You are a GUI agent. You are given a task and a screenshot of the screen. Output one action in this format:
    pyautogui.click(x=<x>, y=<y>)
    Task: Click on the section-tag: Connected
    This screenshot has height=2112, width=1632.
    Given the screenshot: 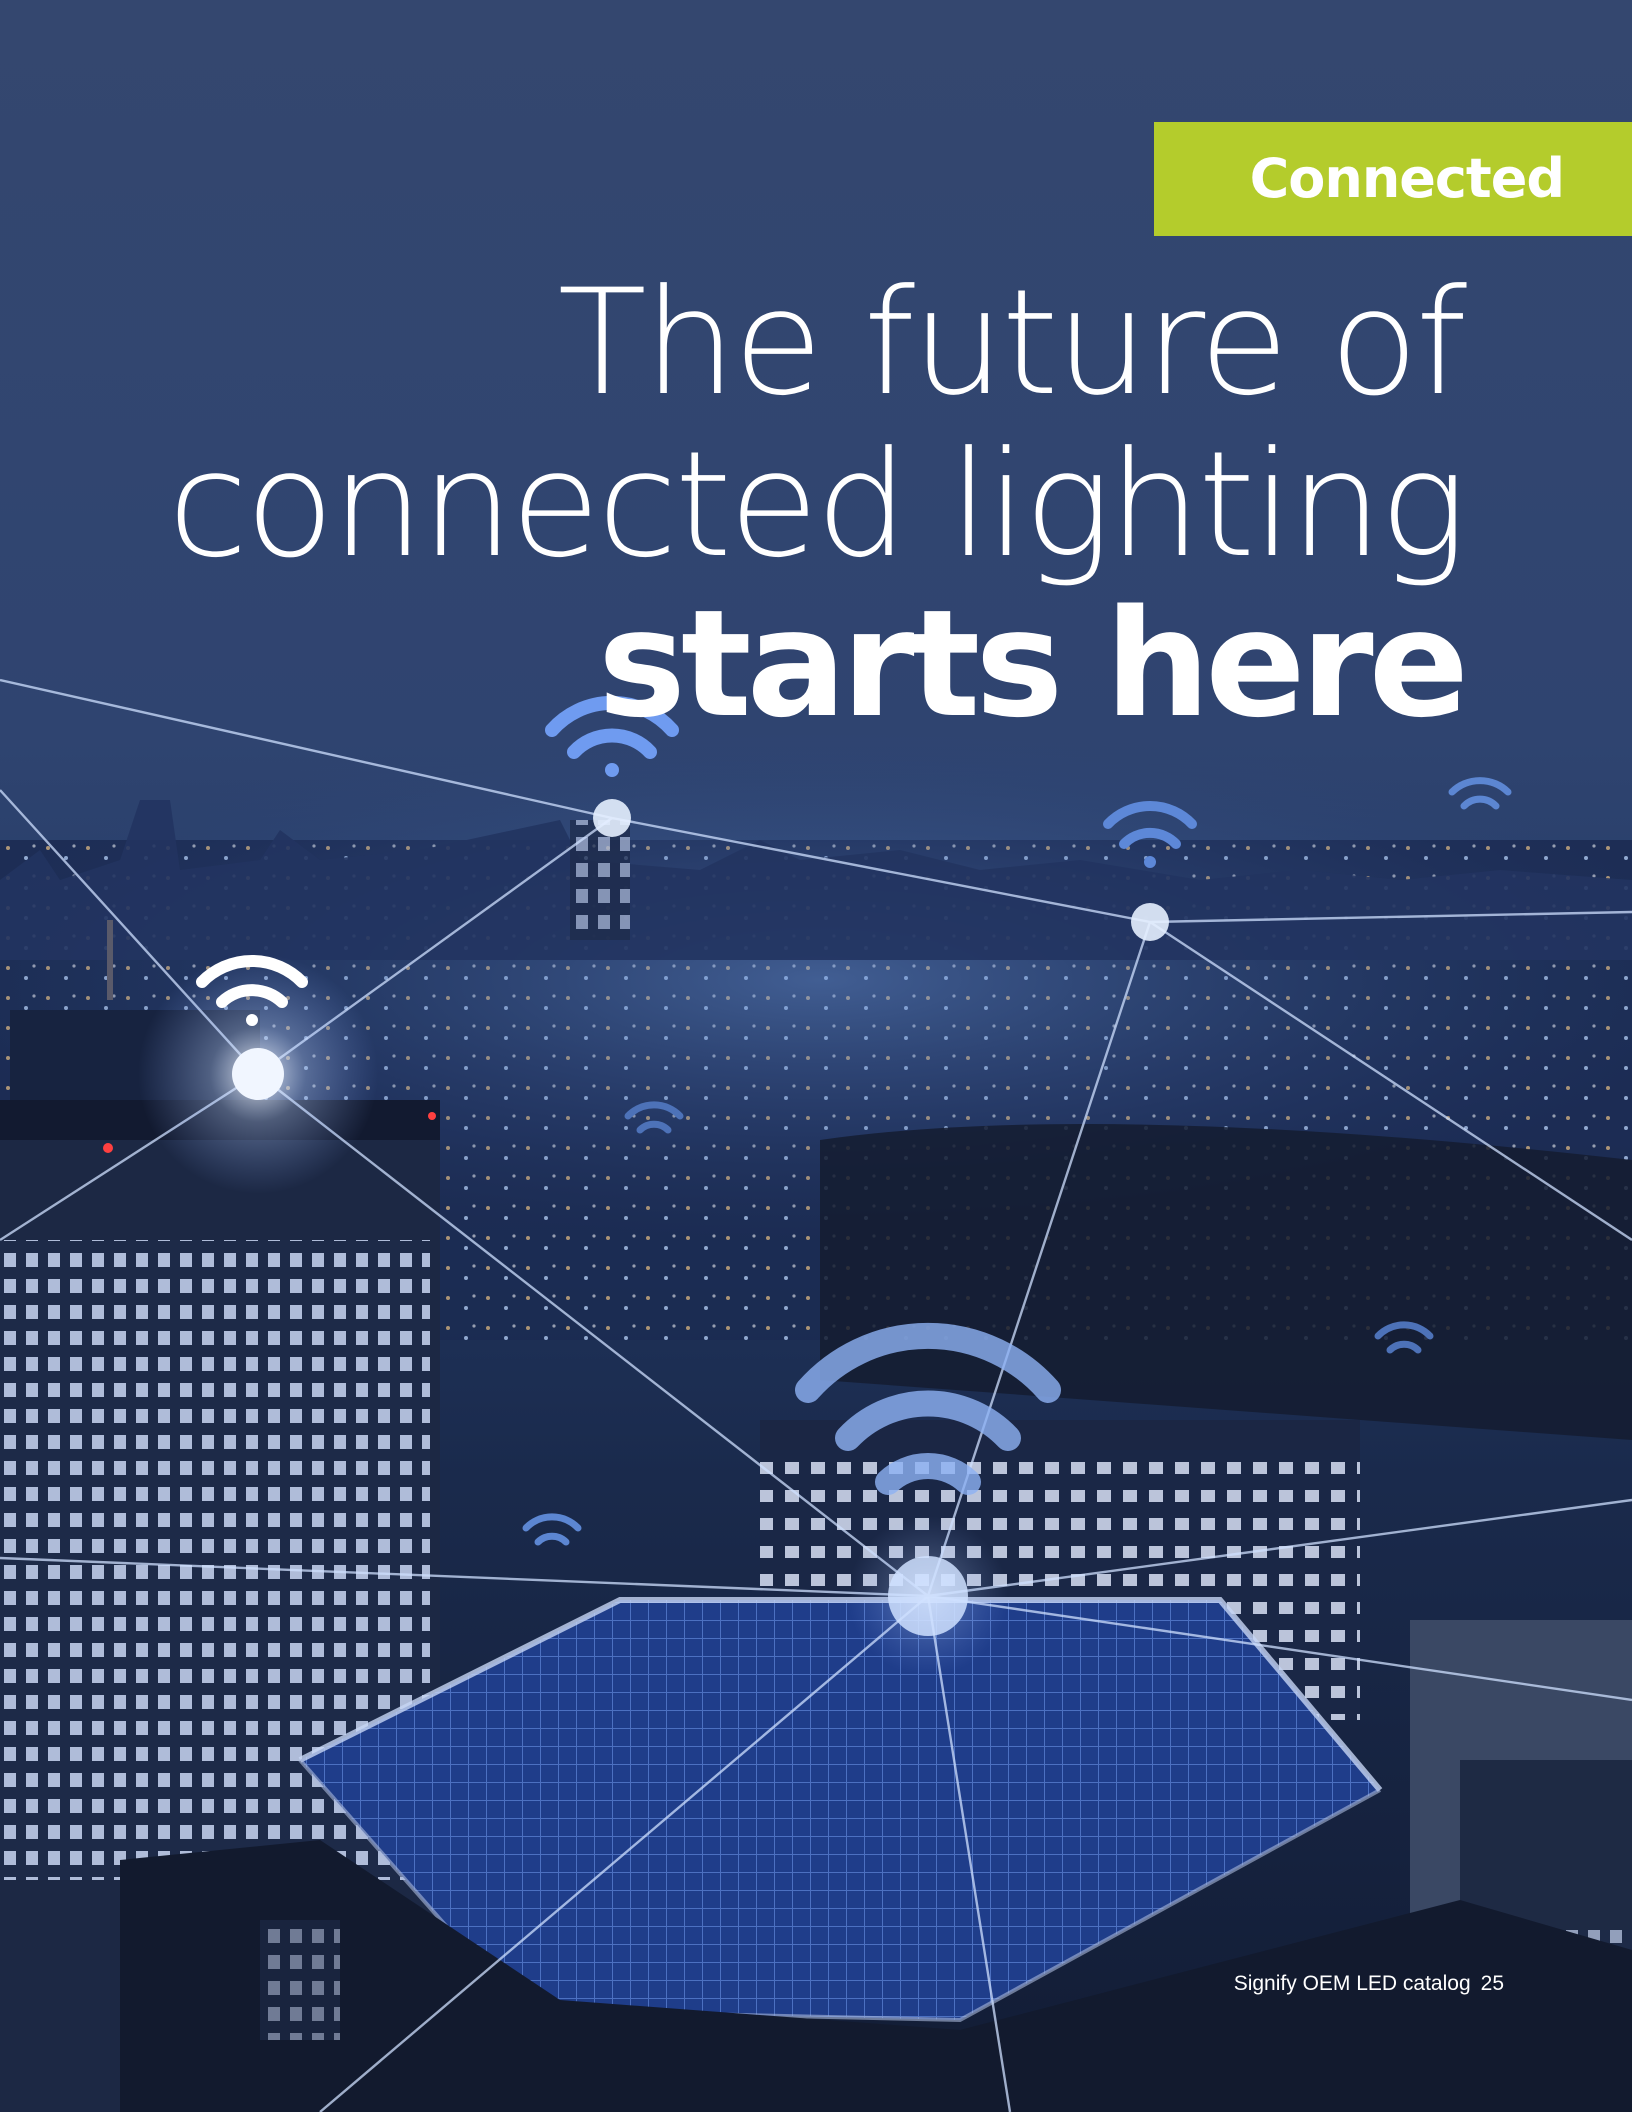 What is the action you would take?
    pyautogui.click(x=1393, y=179)
    